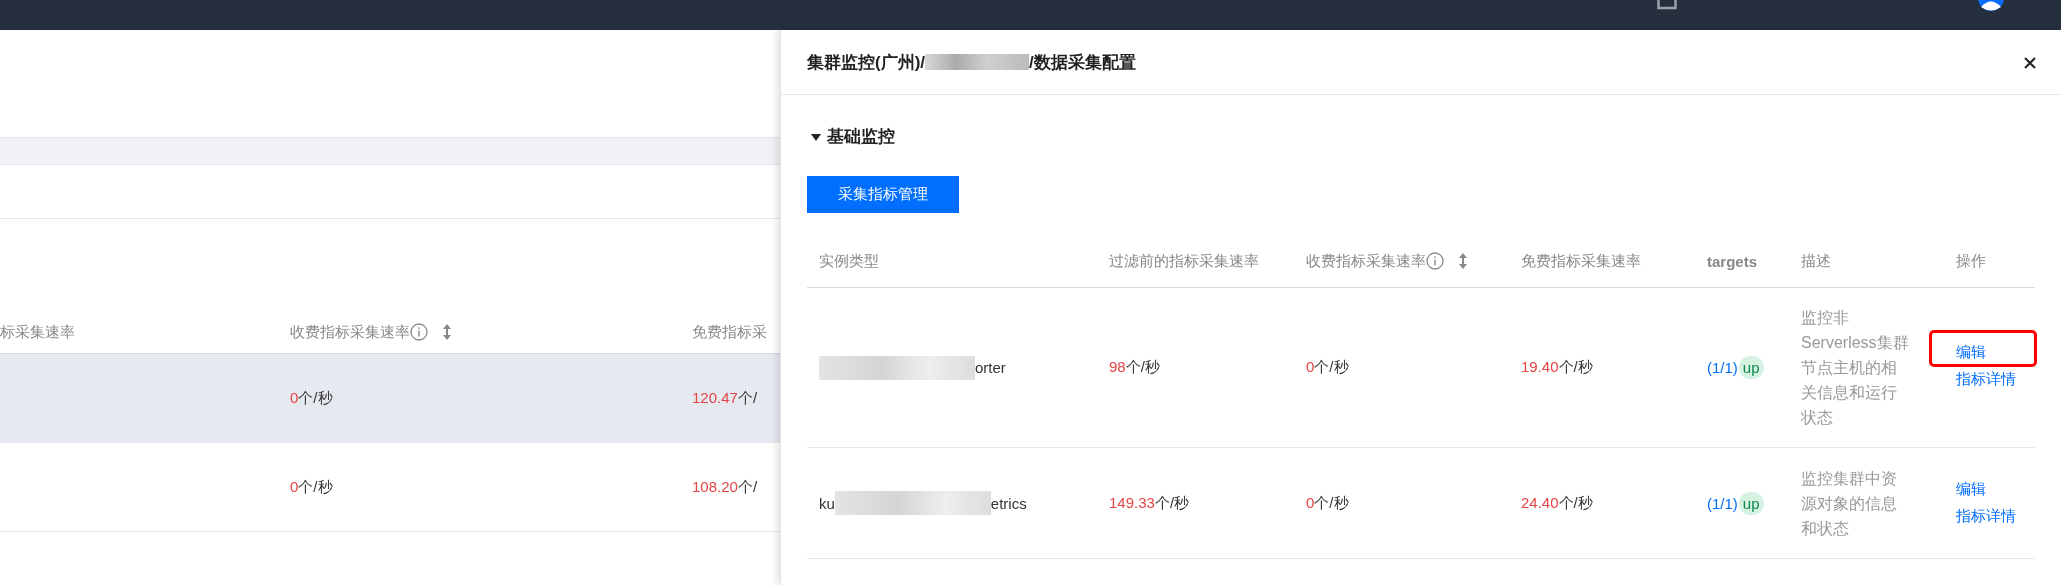  What do you see at coordinates (827, 503) in the screenshot?
I see `instance-name: ku` at bounding box center [827, 503].